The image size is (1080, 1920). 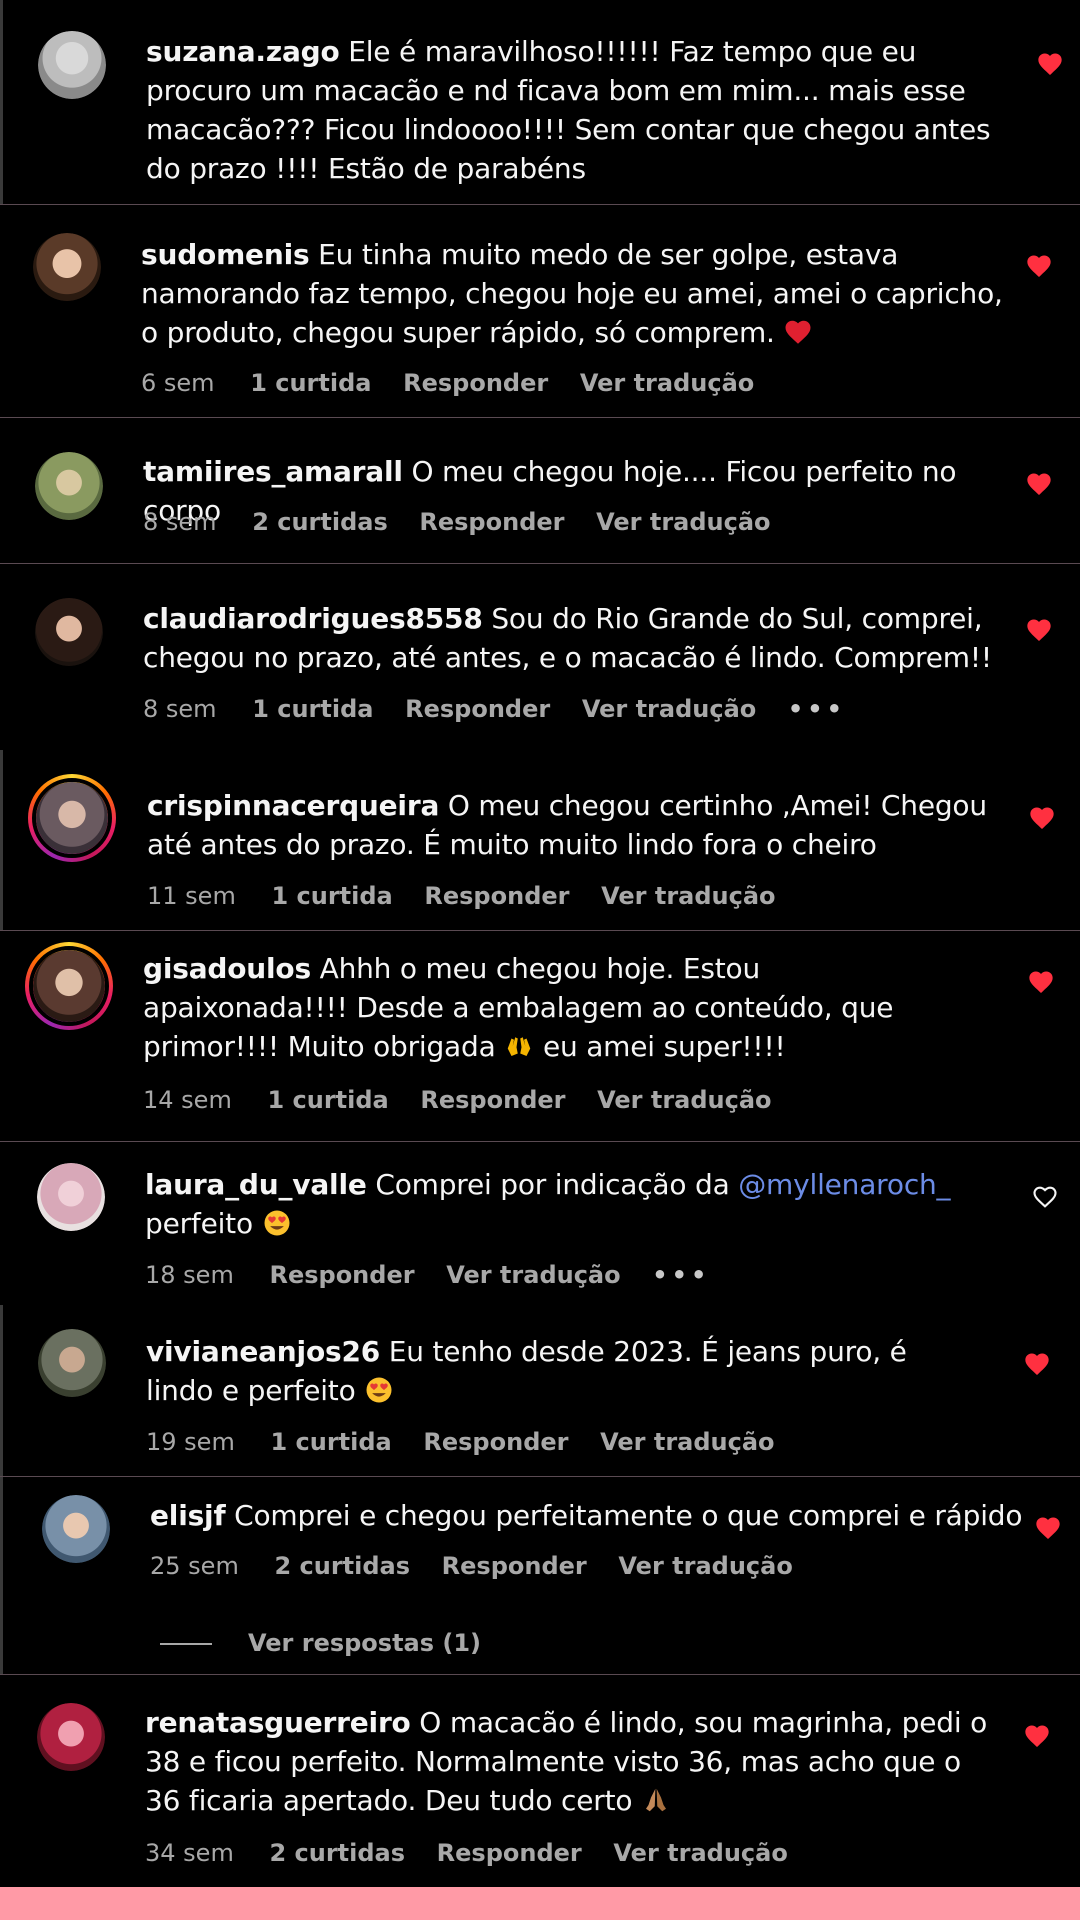 I want to click on comment-username: crispinnacerqueira, so click(x=293, y=805).